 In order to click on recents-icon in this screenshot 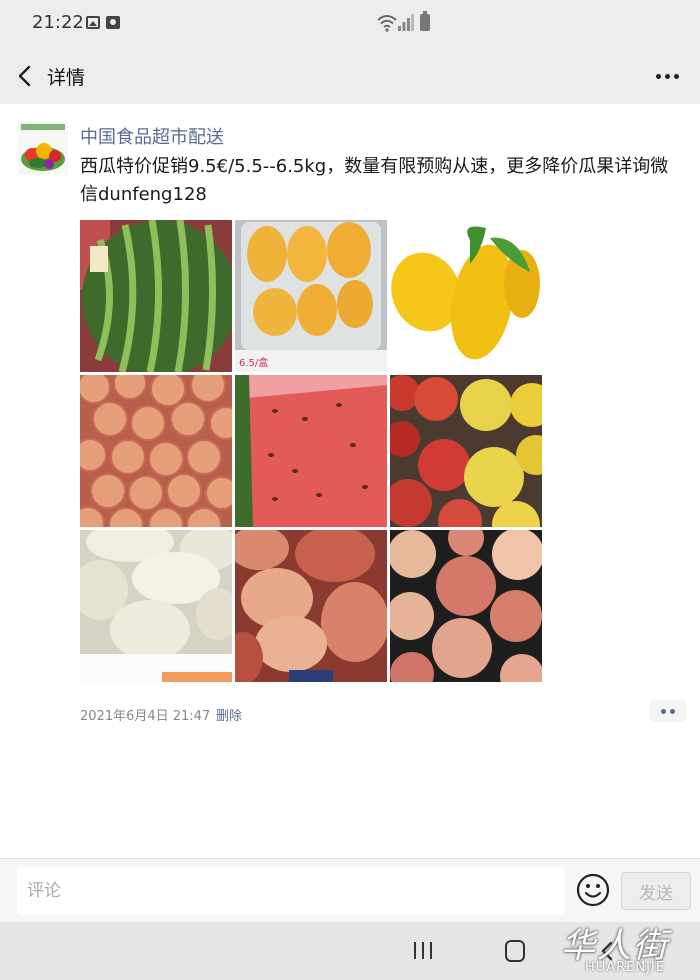, I will do `click(423, 951)`.